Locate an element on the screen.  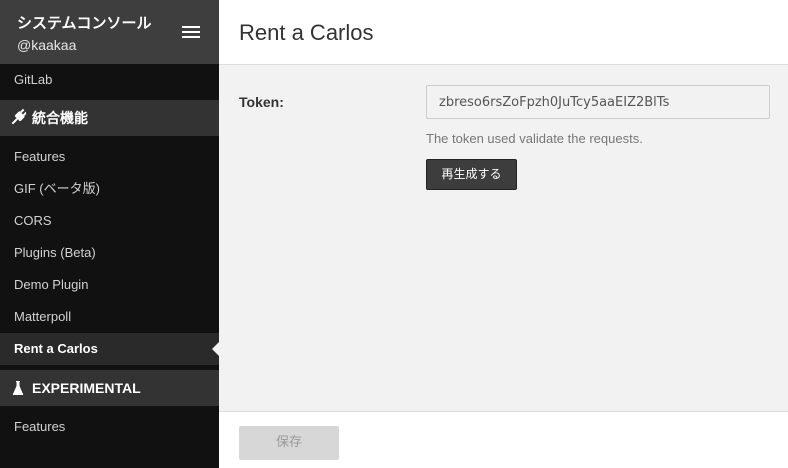
flask-icon is located at coordinates (18, 388).